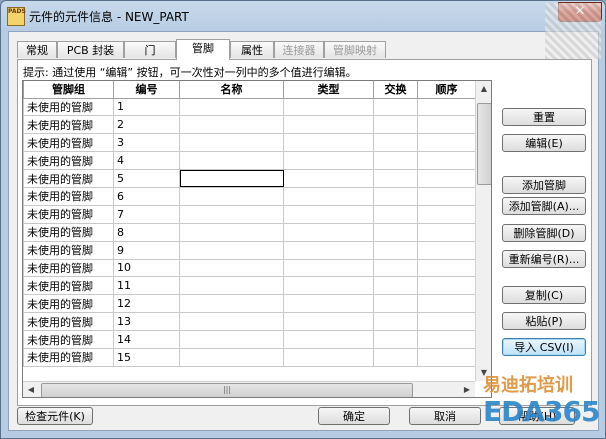 The width and height of the screenshot is (606, 439). I want to click on edit-button: 编辑(E), so click(544, 143).